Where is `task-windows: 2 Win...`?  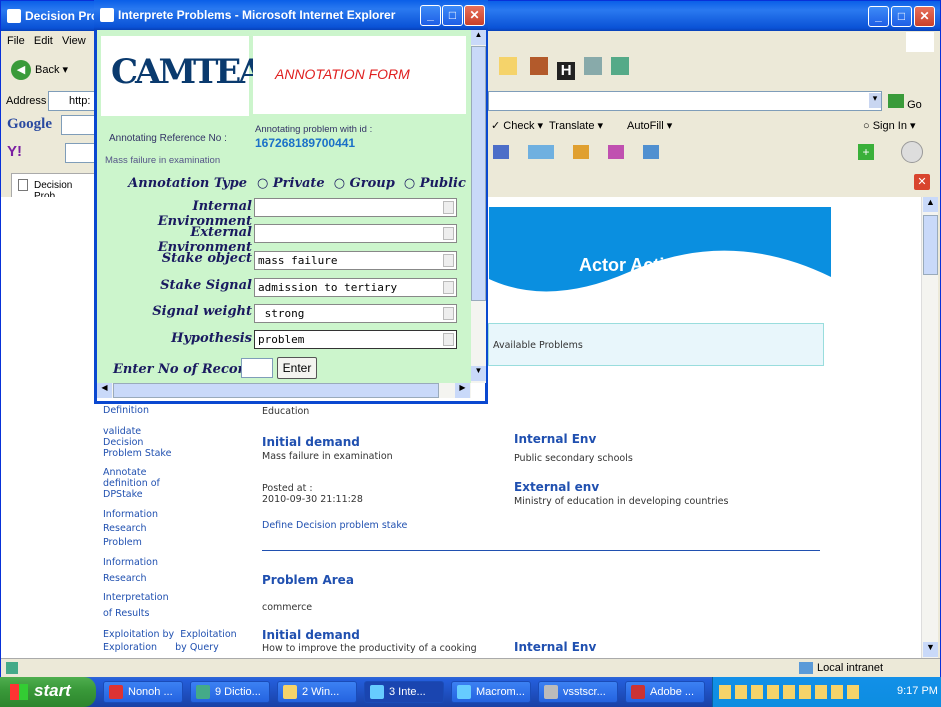
task-windows: 2 Win... is located at coordinates (317, 692).